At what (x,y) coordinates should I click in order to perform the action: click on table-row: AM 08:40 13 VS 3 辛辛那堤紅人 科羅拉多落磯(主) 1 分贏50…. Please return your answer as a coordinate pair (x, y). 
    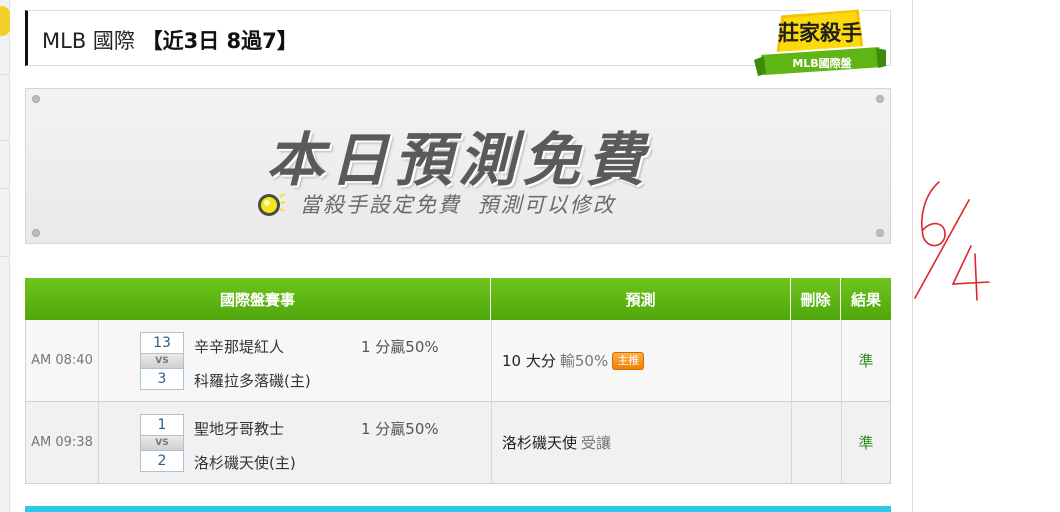
    Looking at the image, I should click on (458, 361).